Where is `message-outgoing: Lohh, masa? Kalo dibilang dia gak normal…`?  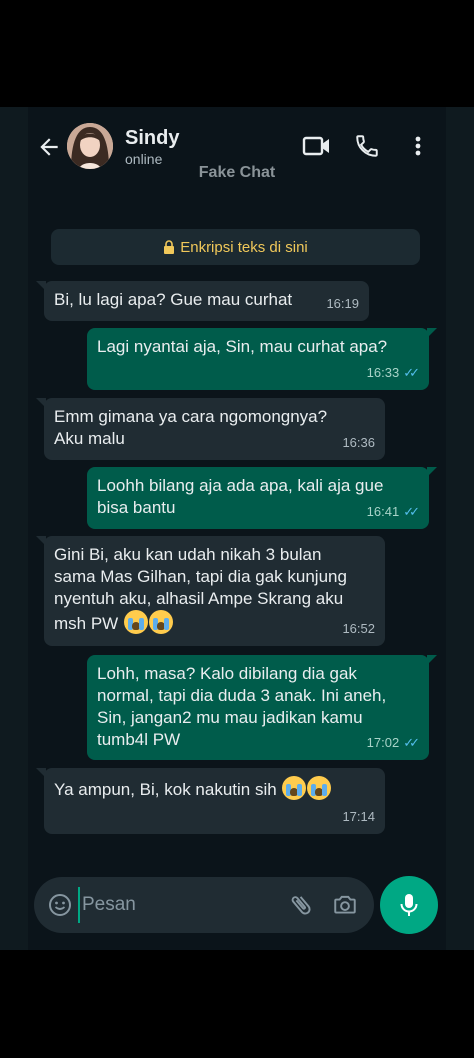
message-outgoing: Lohh, masa? Kalo dibilang dia gak normal… is located at coordinates (262, 707).